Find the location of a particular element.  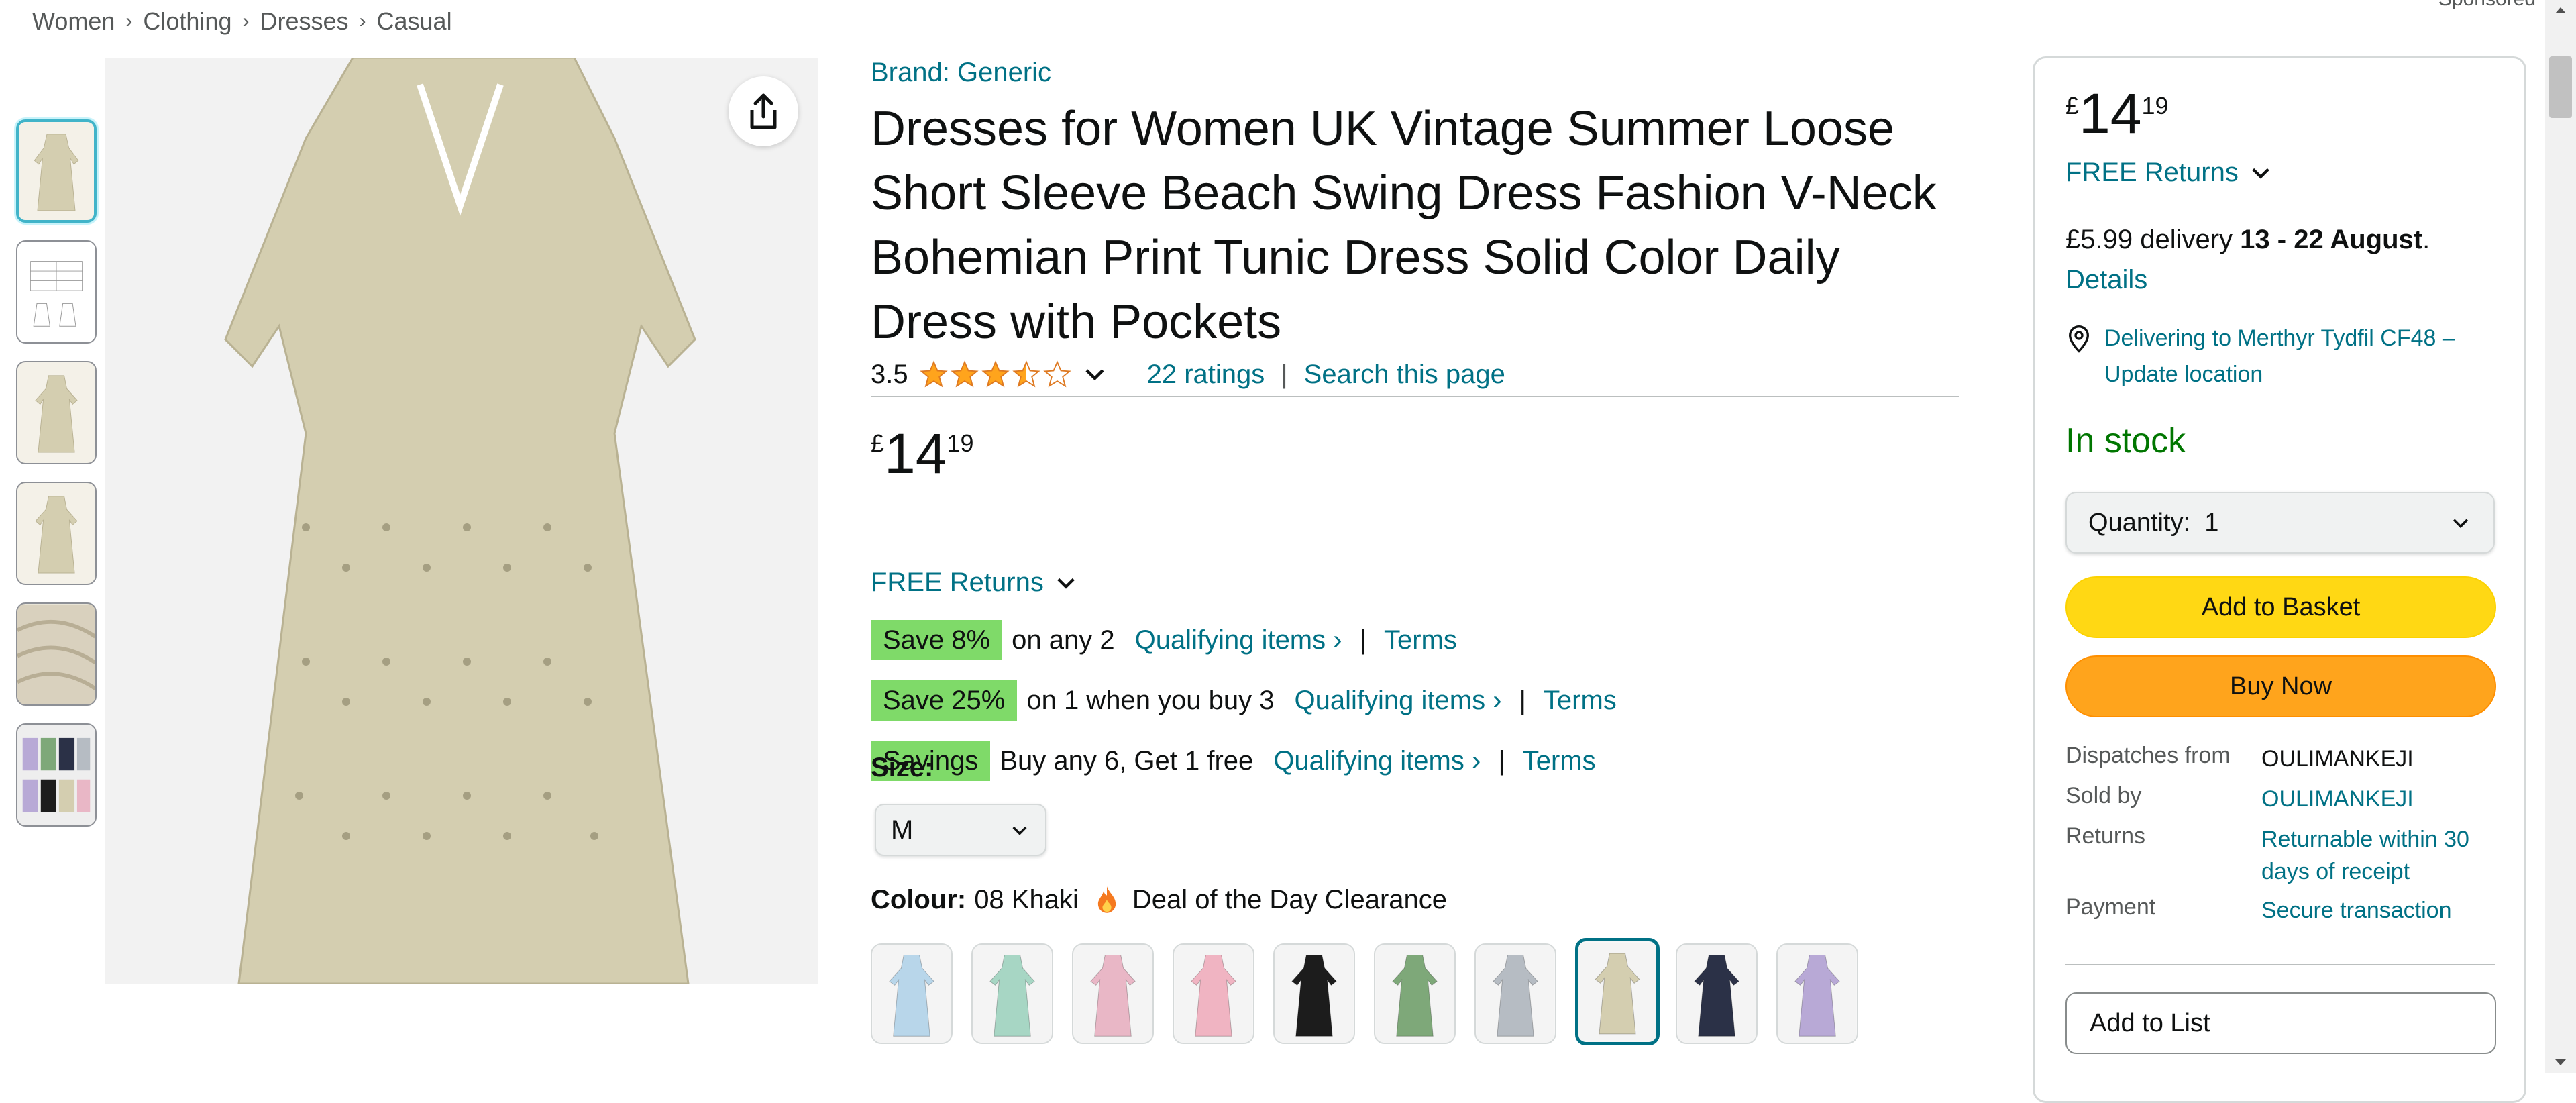

dispatches-value: OULIMANKEJI is located at coordinates (2337, 759).